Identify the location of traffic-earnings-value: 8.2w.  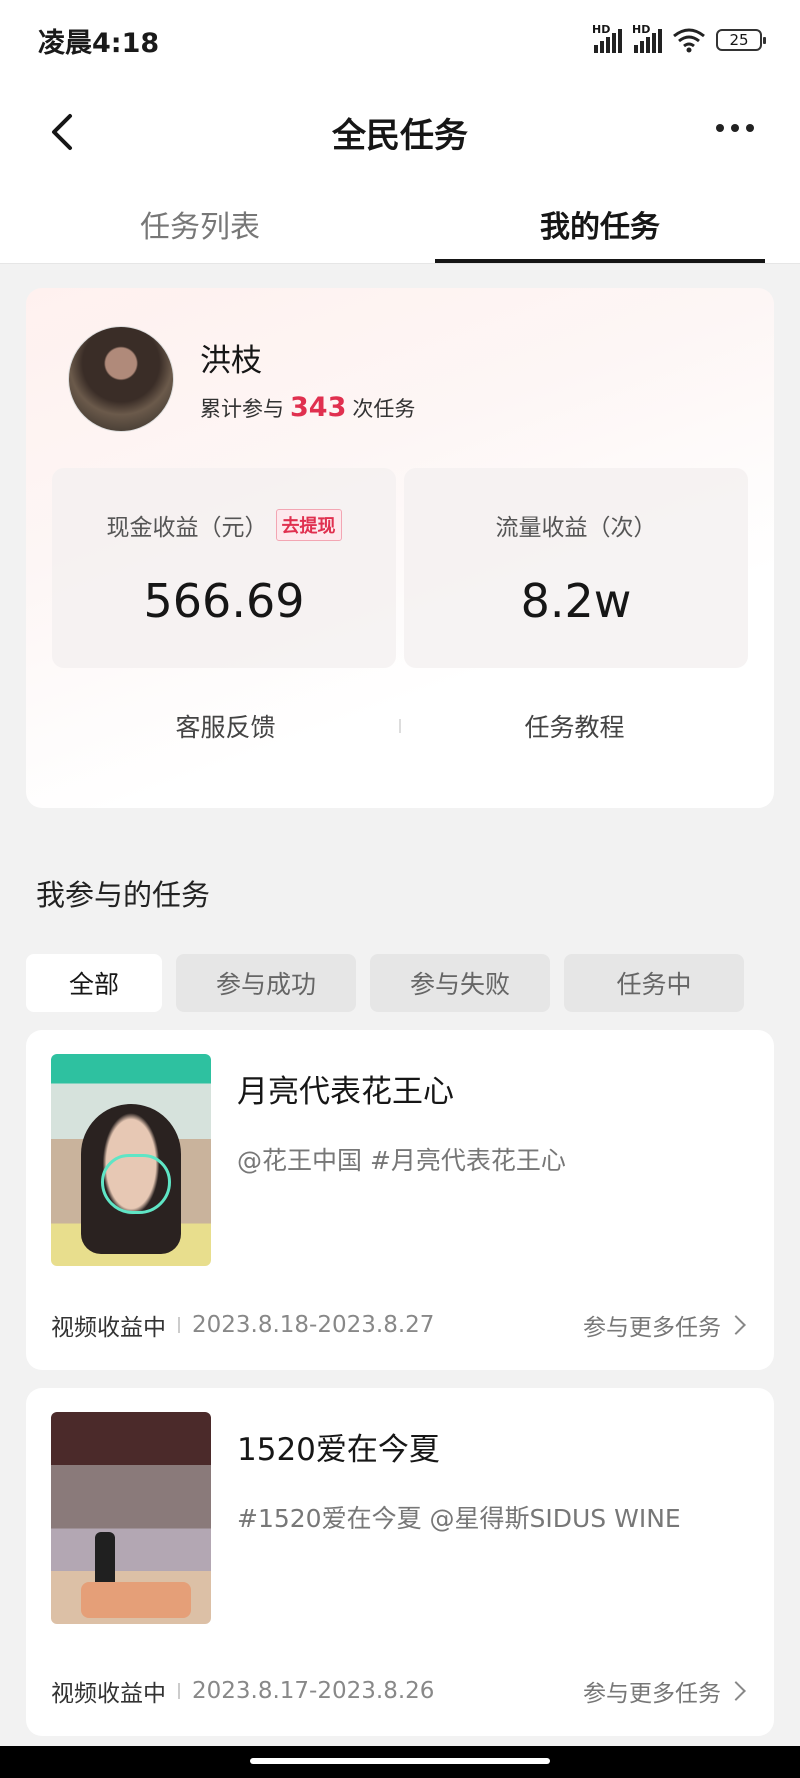
(576, 601).